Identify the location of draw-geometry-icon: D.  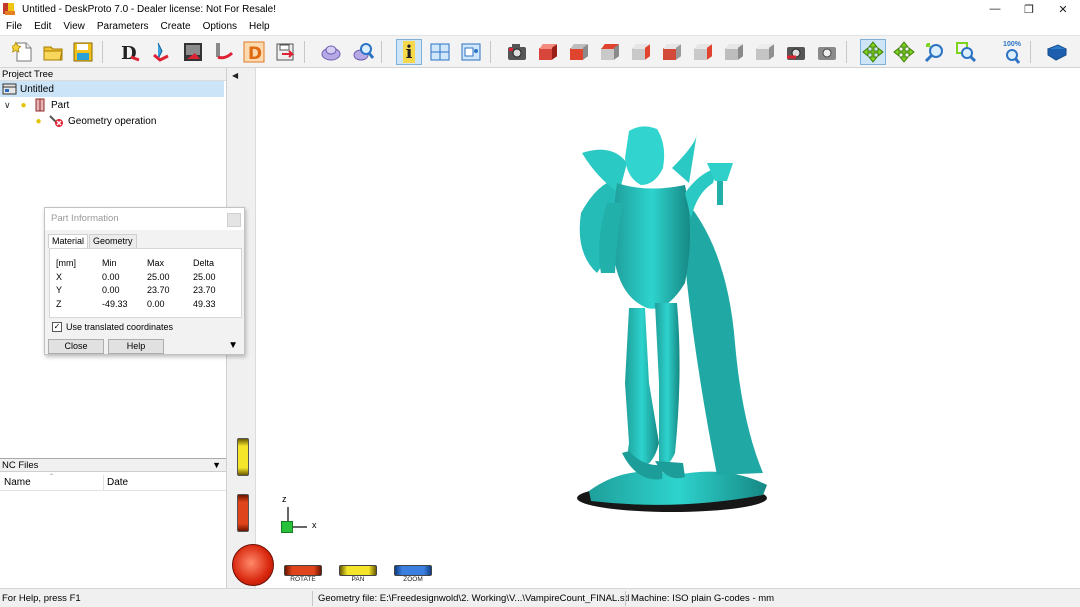
(130, 52).